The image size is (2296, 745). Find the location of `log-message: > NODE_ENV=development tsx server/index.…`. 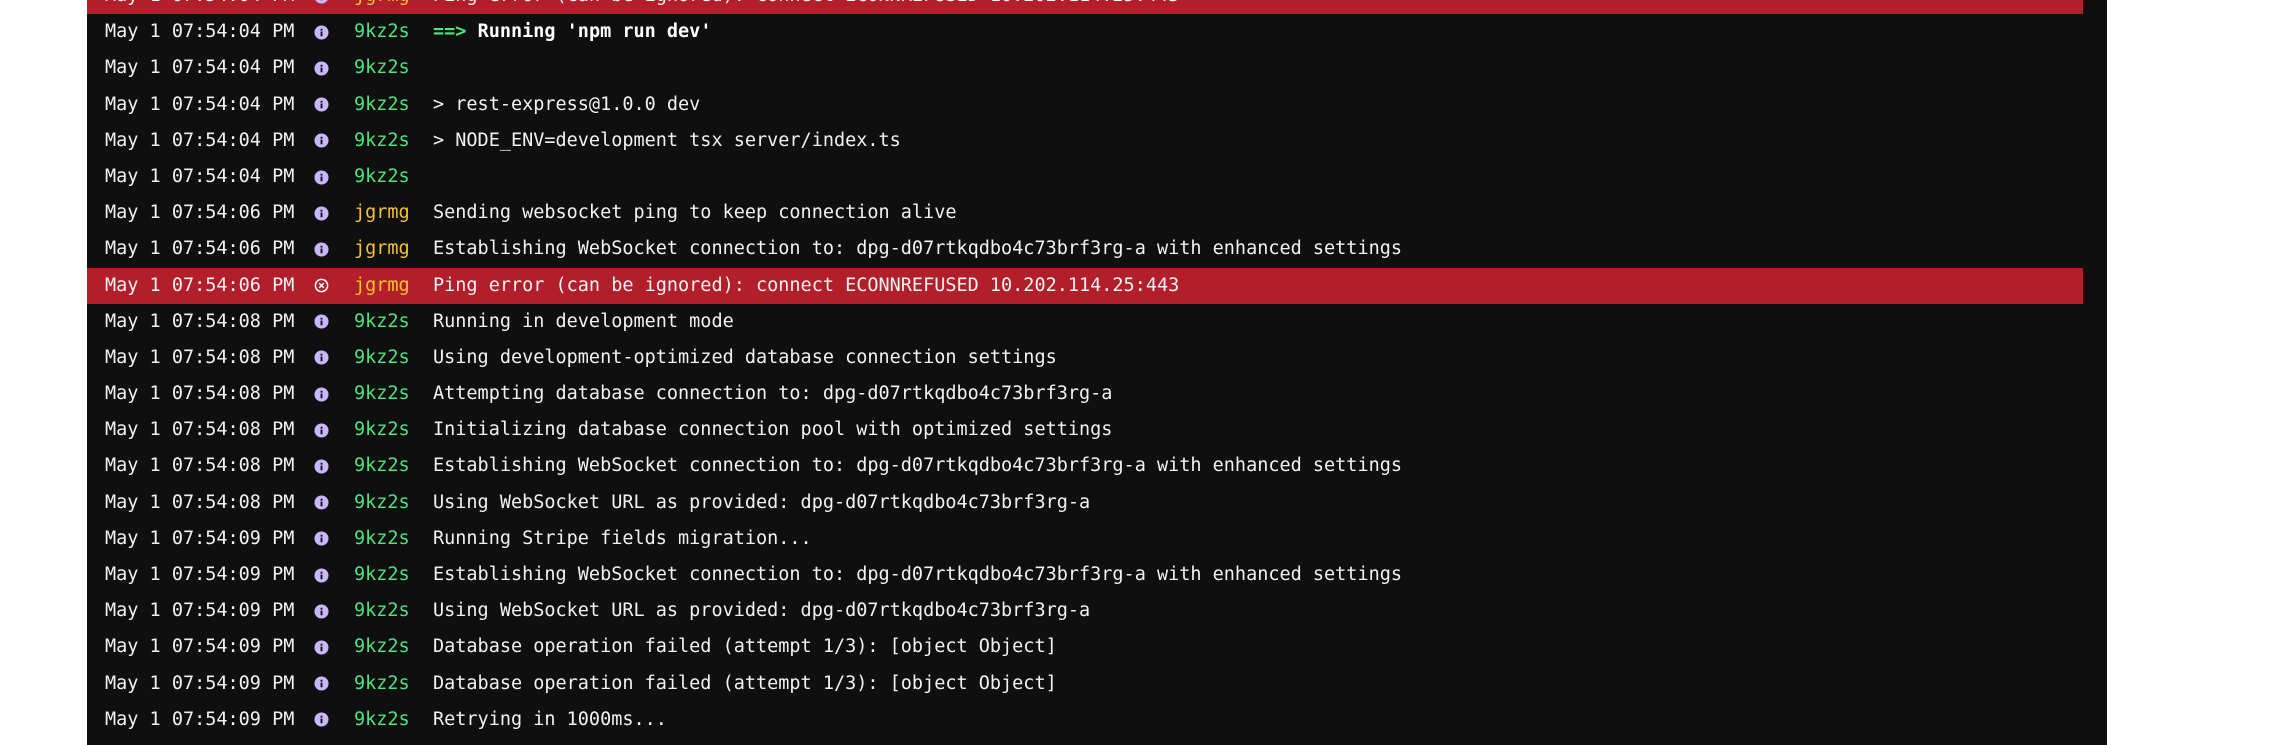

log-message: > NODE_ENV=development tsx server/index.… is located at coordinates (667, 140).